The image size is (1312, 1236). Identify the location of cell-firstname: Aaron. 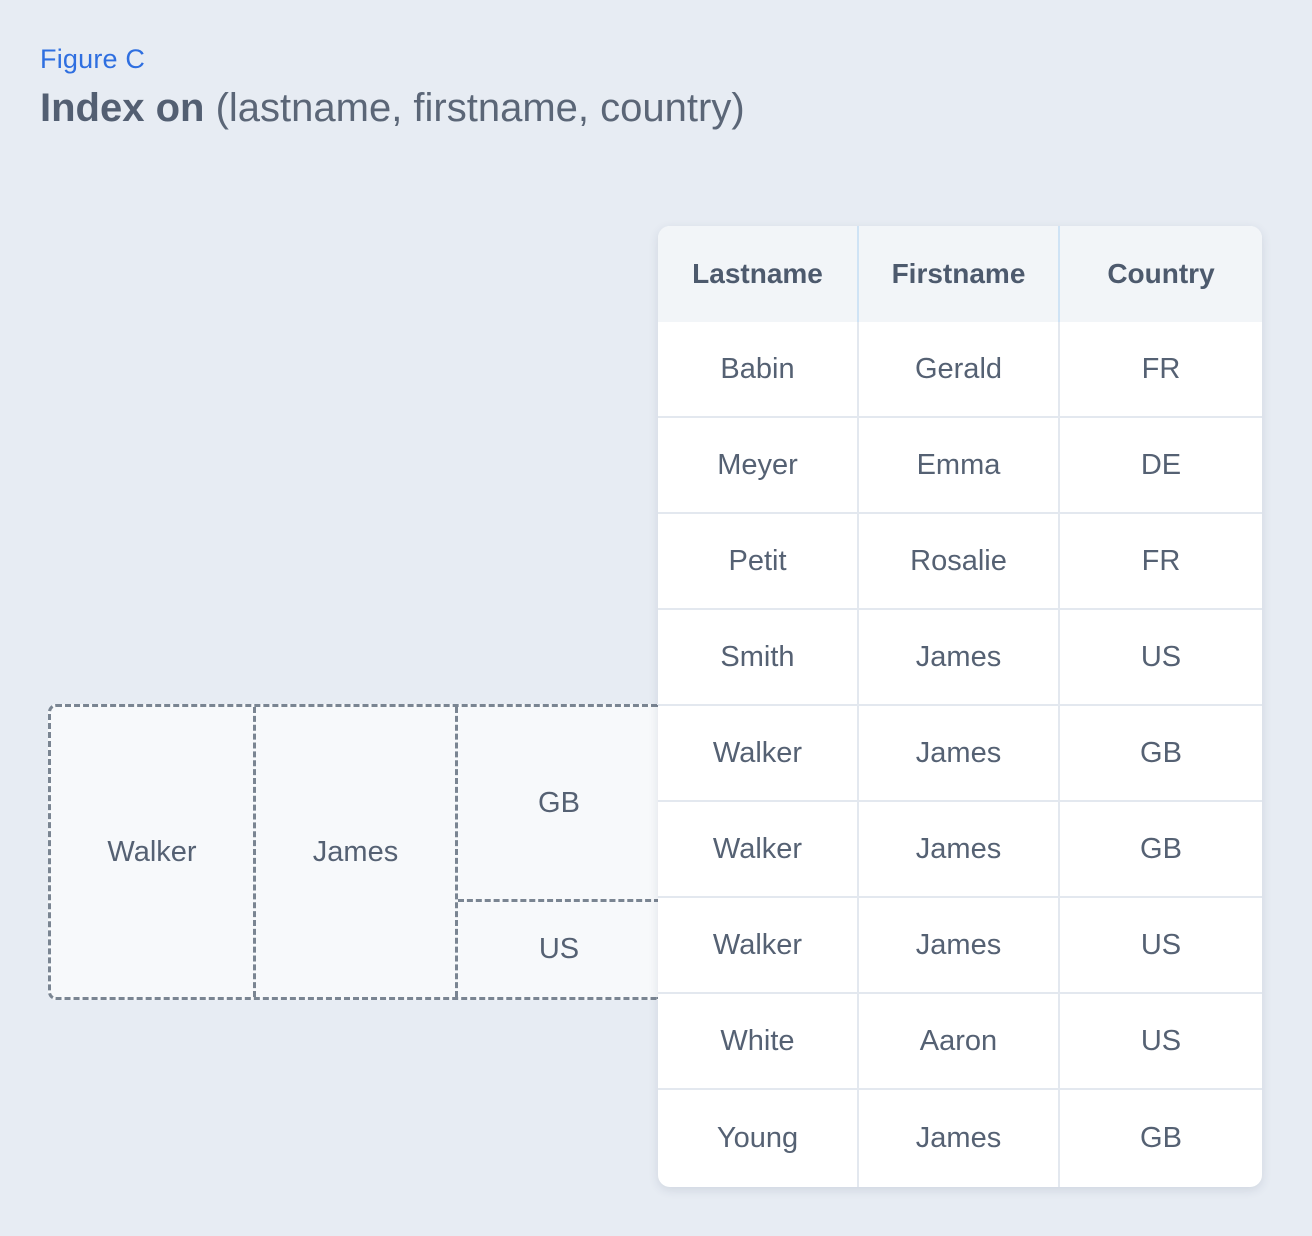
(959, 1041).